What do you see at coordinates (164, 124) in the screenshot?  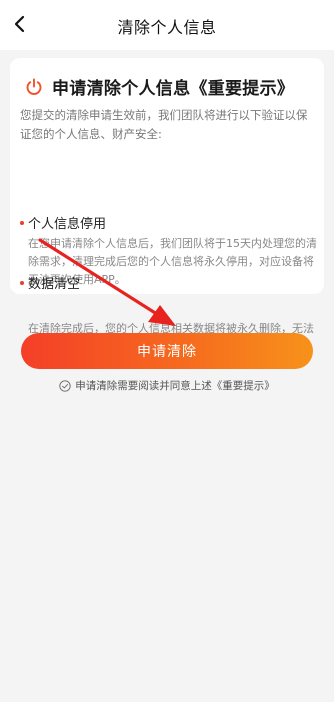 I see `intro-text: 您提交的清除申请生效前，我们团队将进行以下验证以保证您的个人信息、财产安全:` at bounding box center [164, 124].